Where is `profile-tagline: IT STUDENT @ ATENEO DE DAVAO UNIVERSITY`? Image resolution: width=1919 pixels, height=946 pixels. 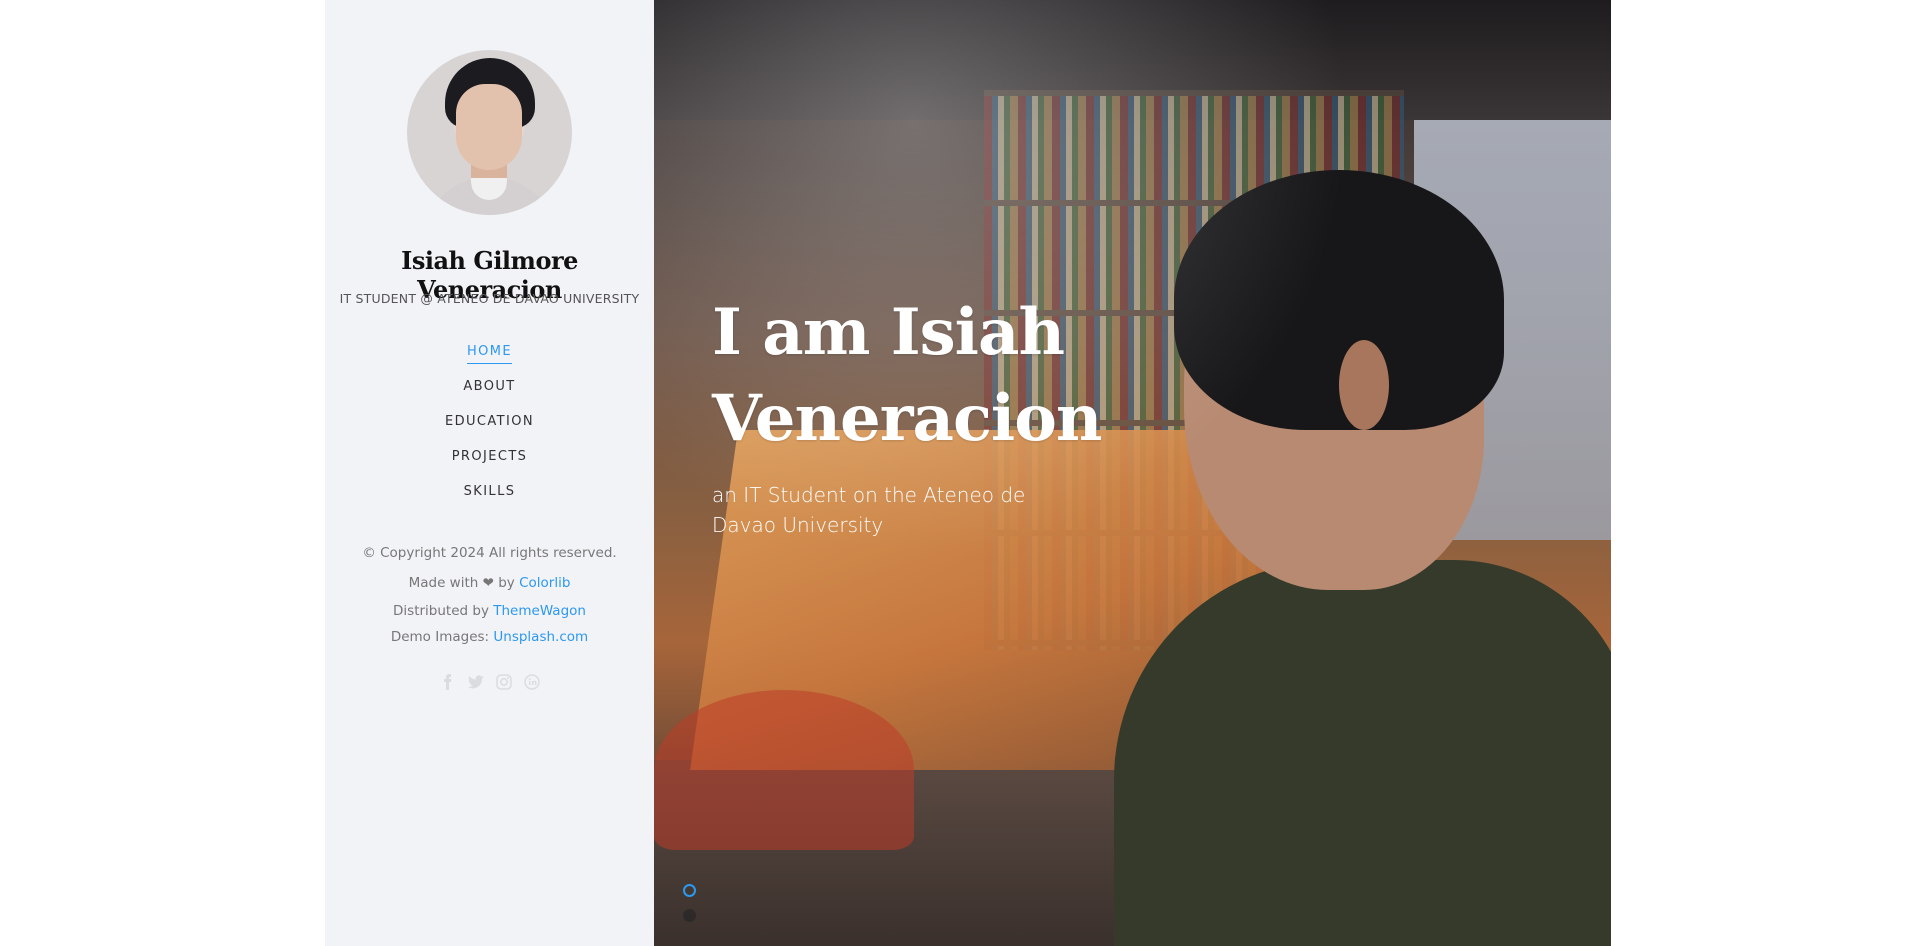 profile-tagline: IT STUDENT @ ATENEO DE DAVAO UNIVERSITY is located at coordinates (489, 298).